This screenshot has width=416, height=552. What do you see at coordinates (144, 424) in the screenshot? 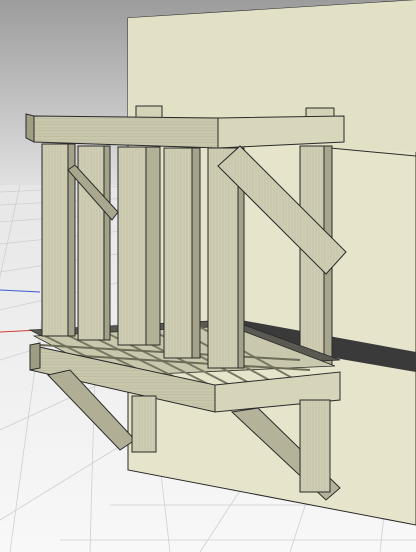
I see `left-lower-support` at bounding box center [144, 424].